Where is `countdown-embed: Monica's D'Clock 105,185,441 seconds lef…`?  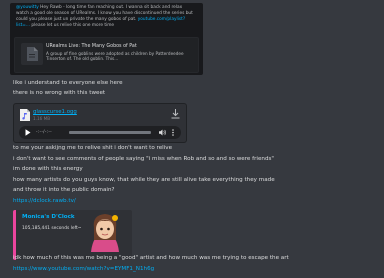
countdown-embed: Monica's D'Clock 105,185,441 seconds lef… is located at coordinates (72, 235).